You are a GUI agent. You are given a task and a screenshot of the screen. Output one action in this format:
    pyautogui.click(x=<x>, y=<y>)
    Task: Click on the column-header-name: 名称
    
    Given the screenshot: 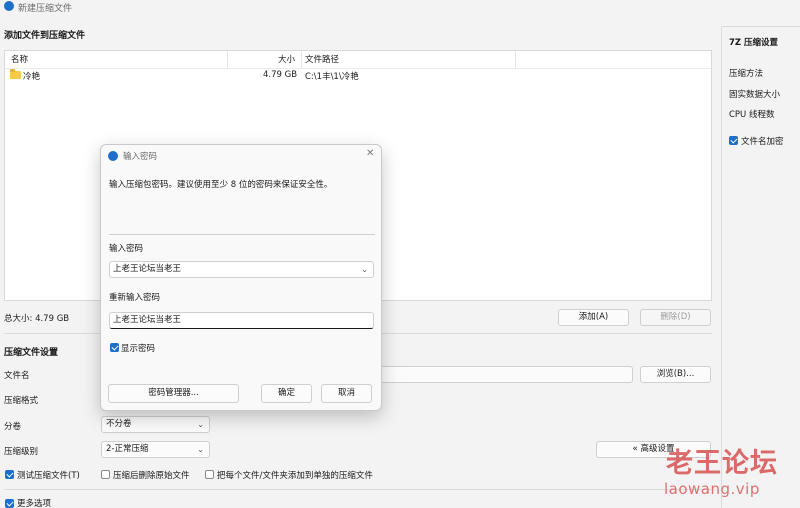 What is the action you would take?
    pyautogui.click(x=19, y=59)
    